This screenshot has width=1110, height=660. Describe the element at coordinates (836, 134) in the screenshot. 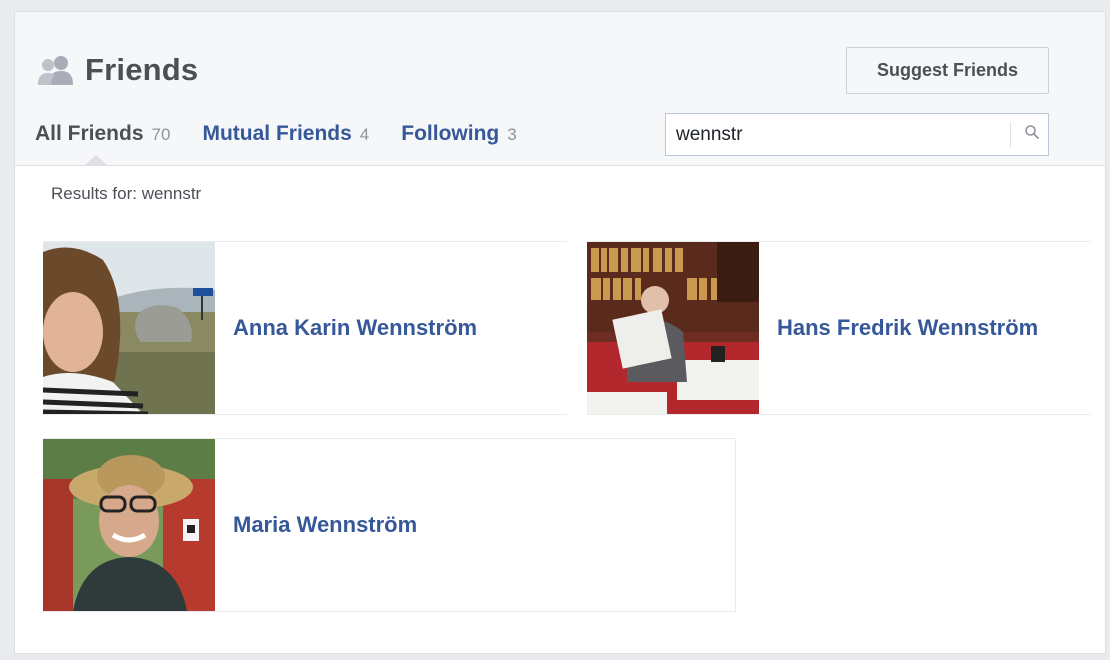

I see `search-input` at that location.